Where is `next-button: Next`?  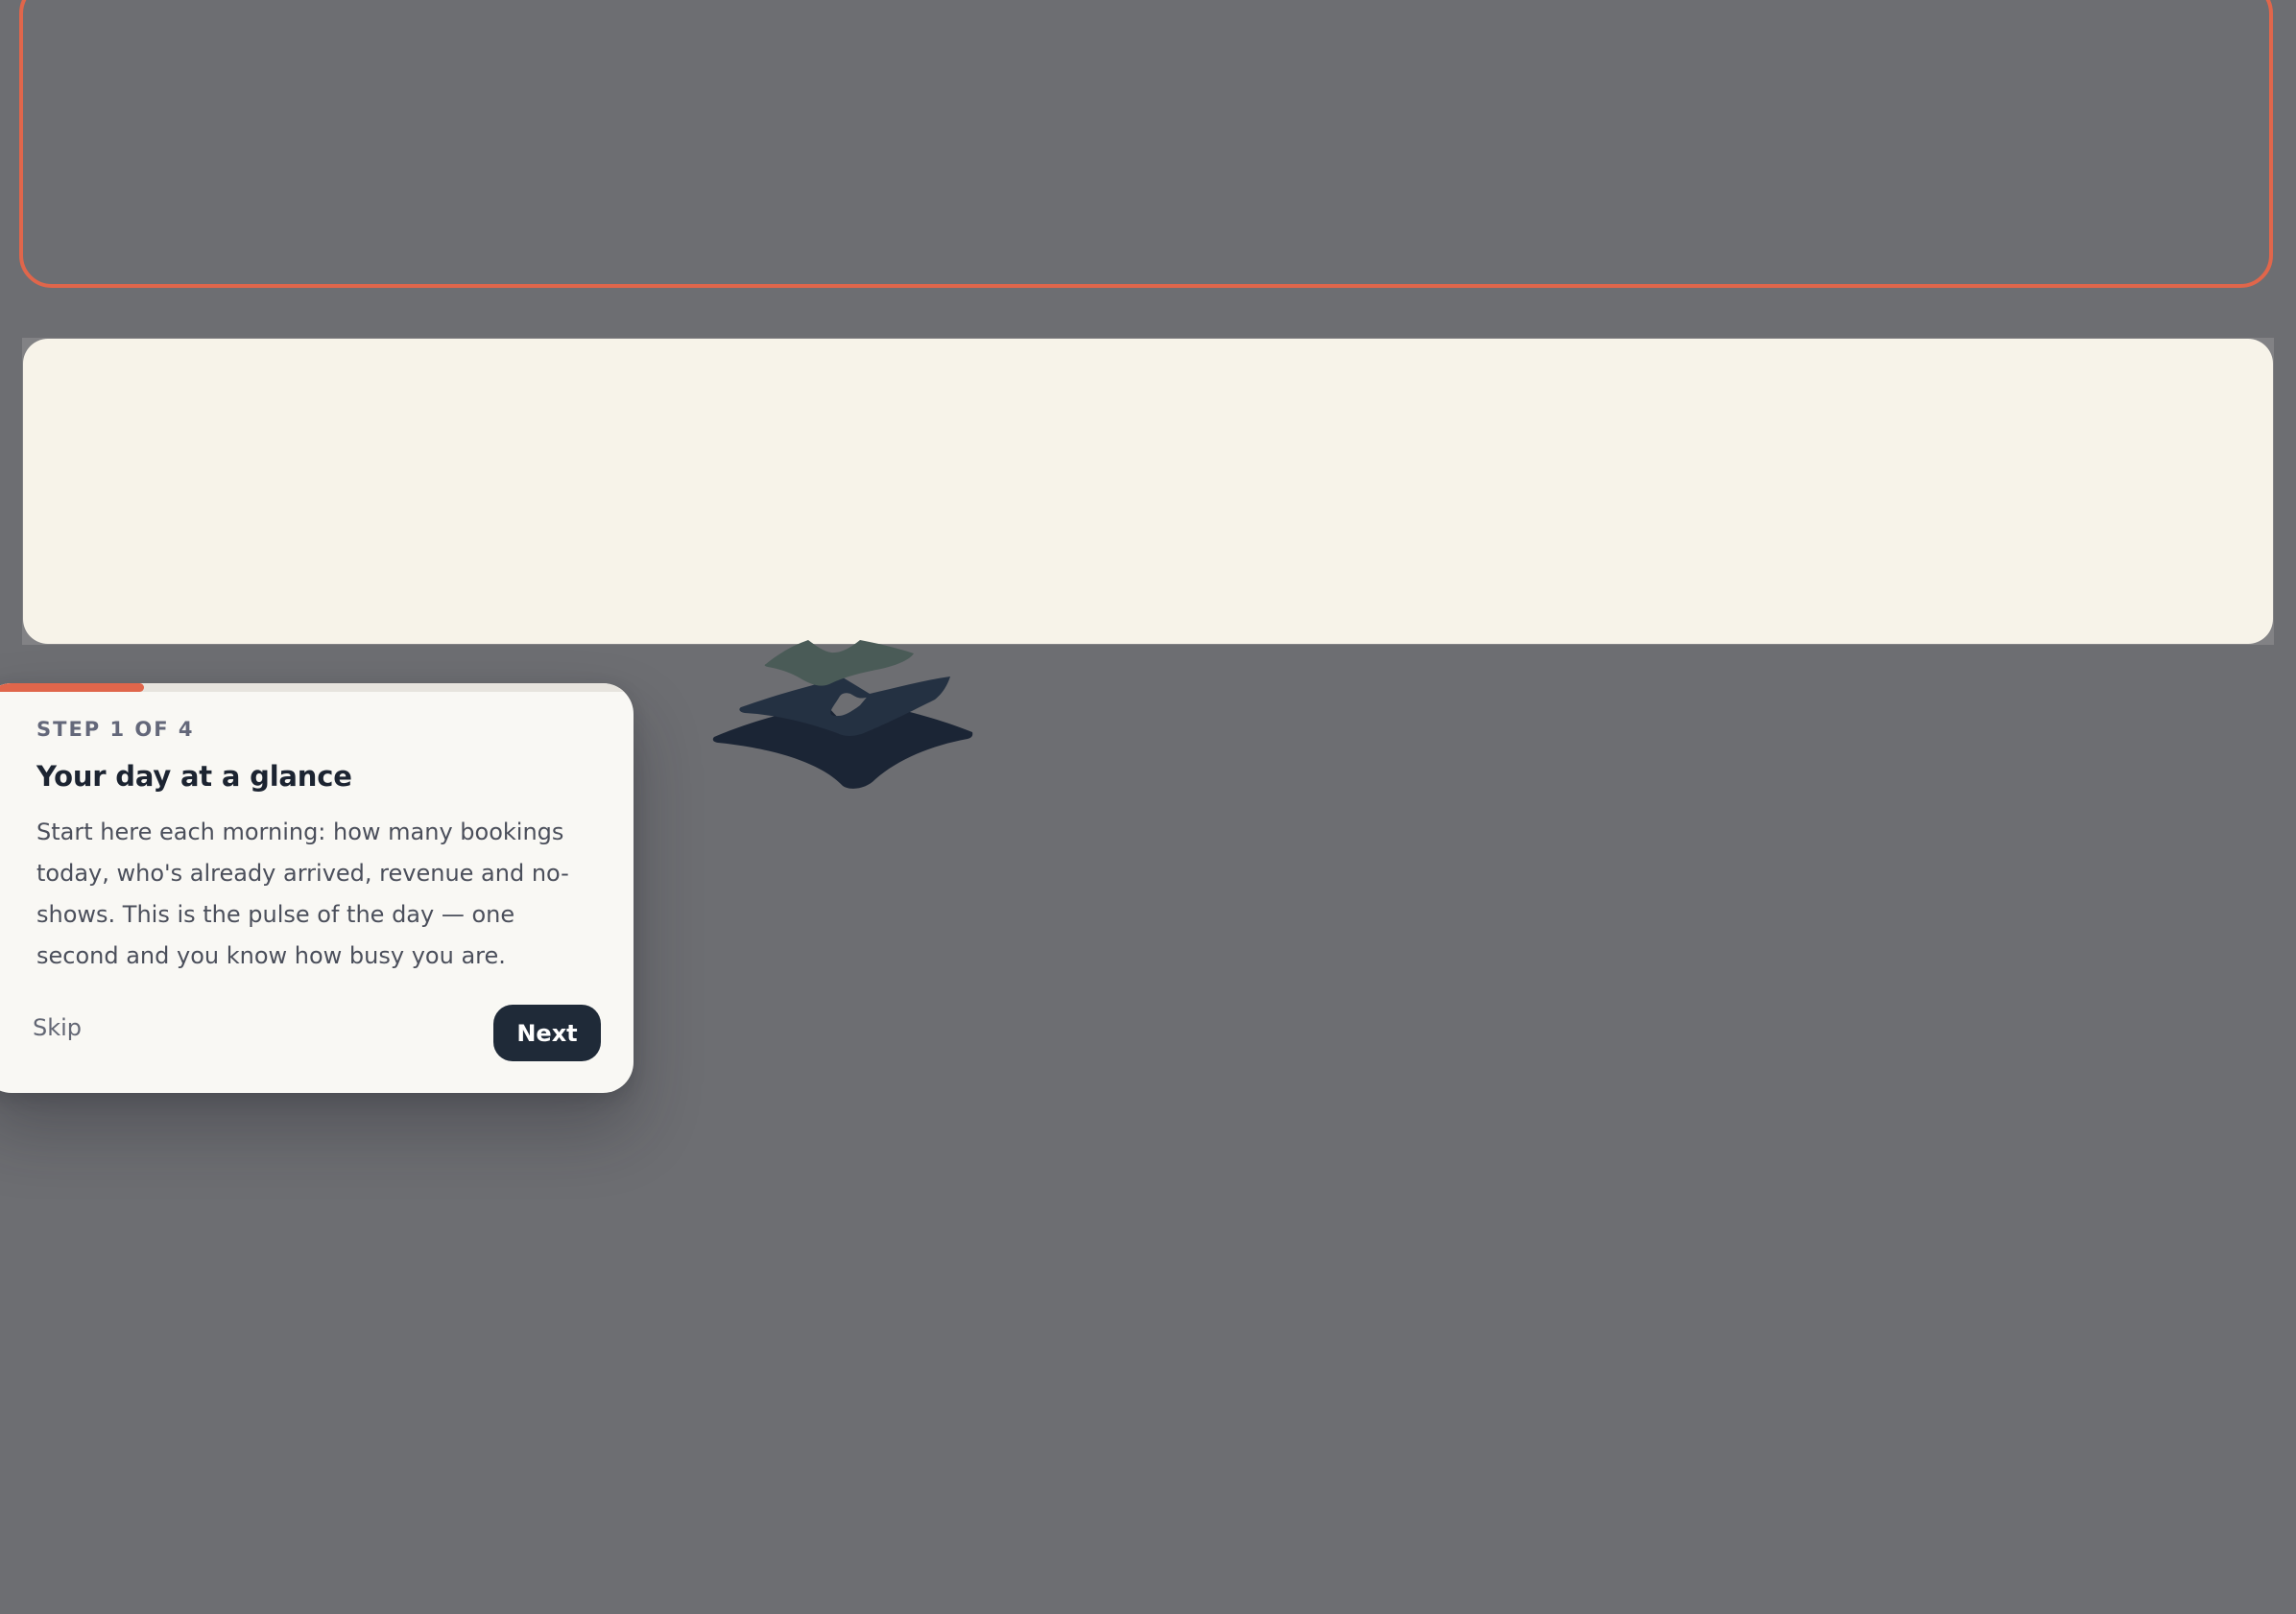 next-button: Next is located at coordinates (547, 1033).